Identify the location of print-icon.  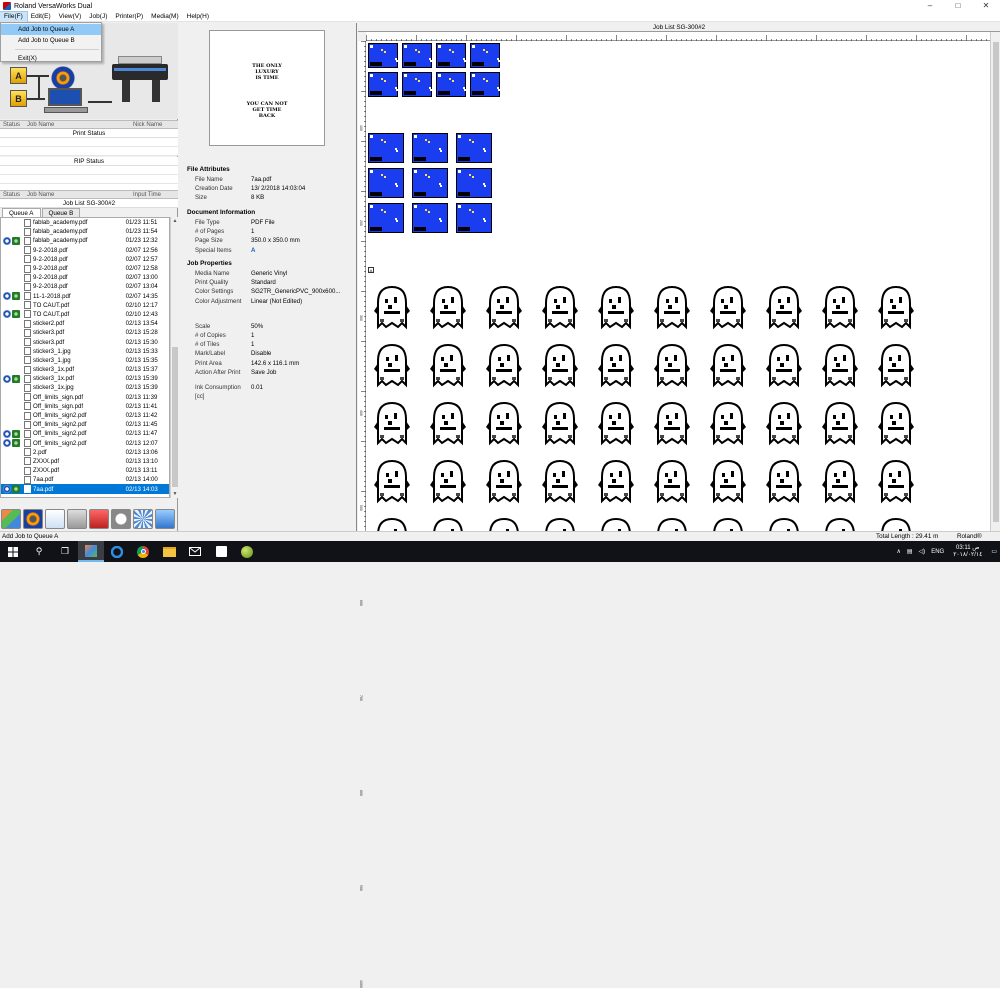
(77, 519).